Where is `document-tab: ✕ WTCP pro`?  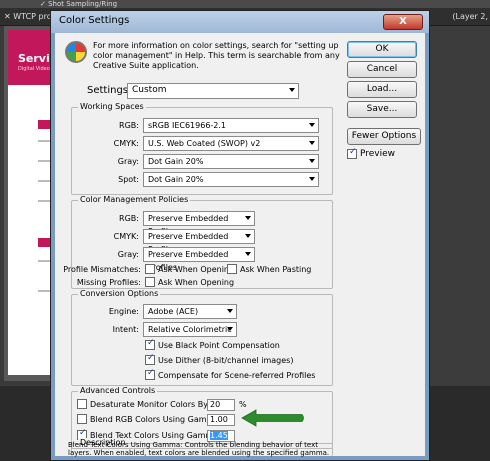
document-tab: ✕ WTCP pro is located at coordinates (26, 17).